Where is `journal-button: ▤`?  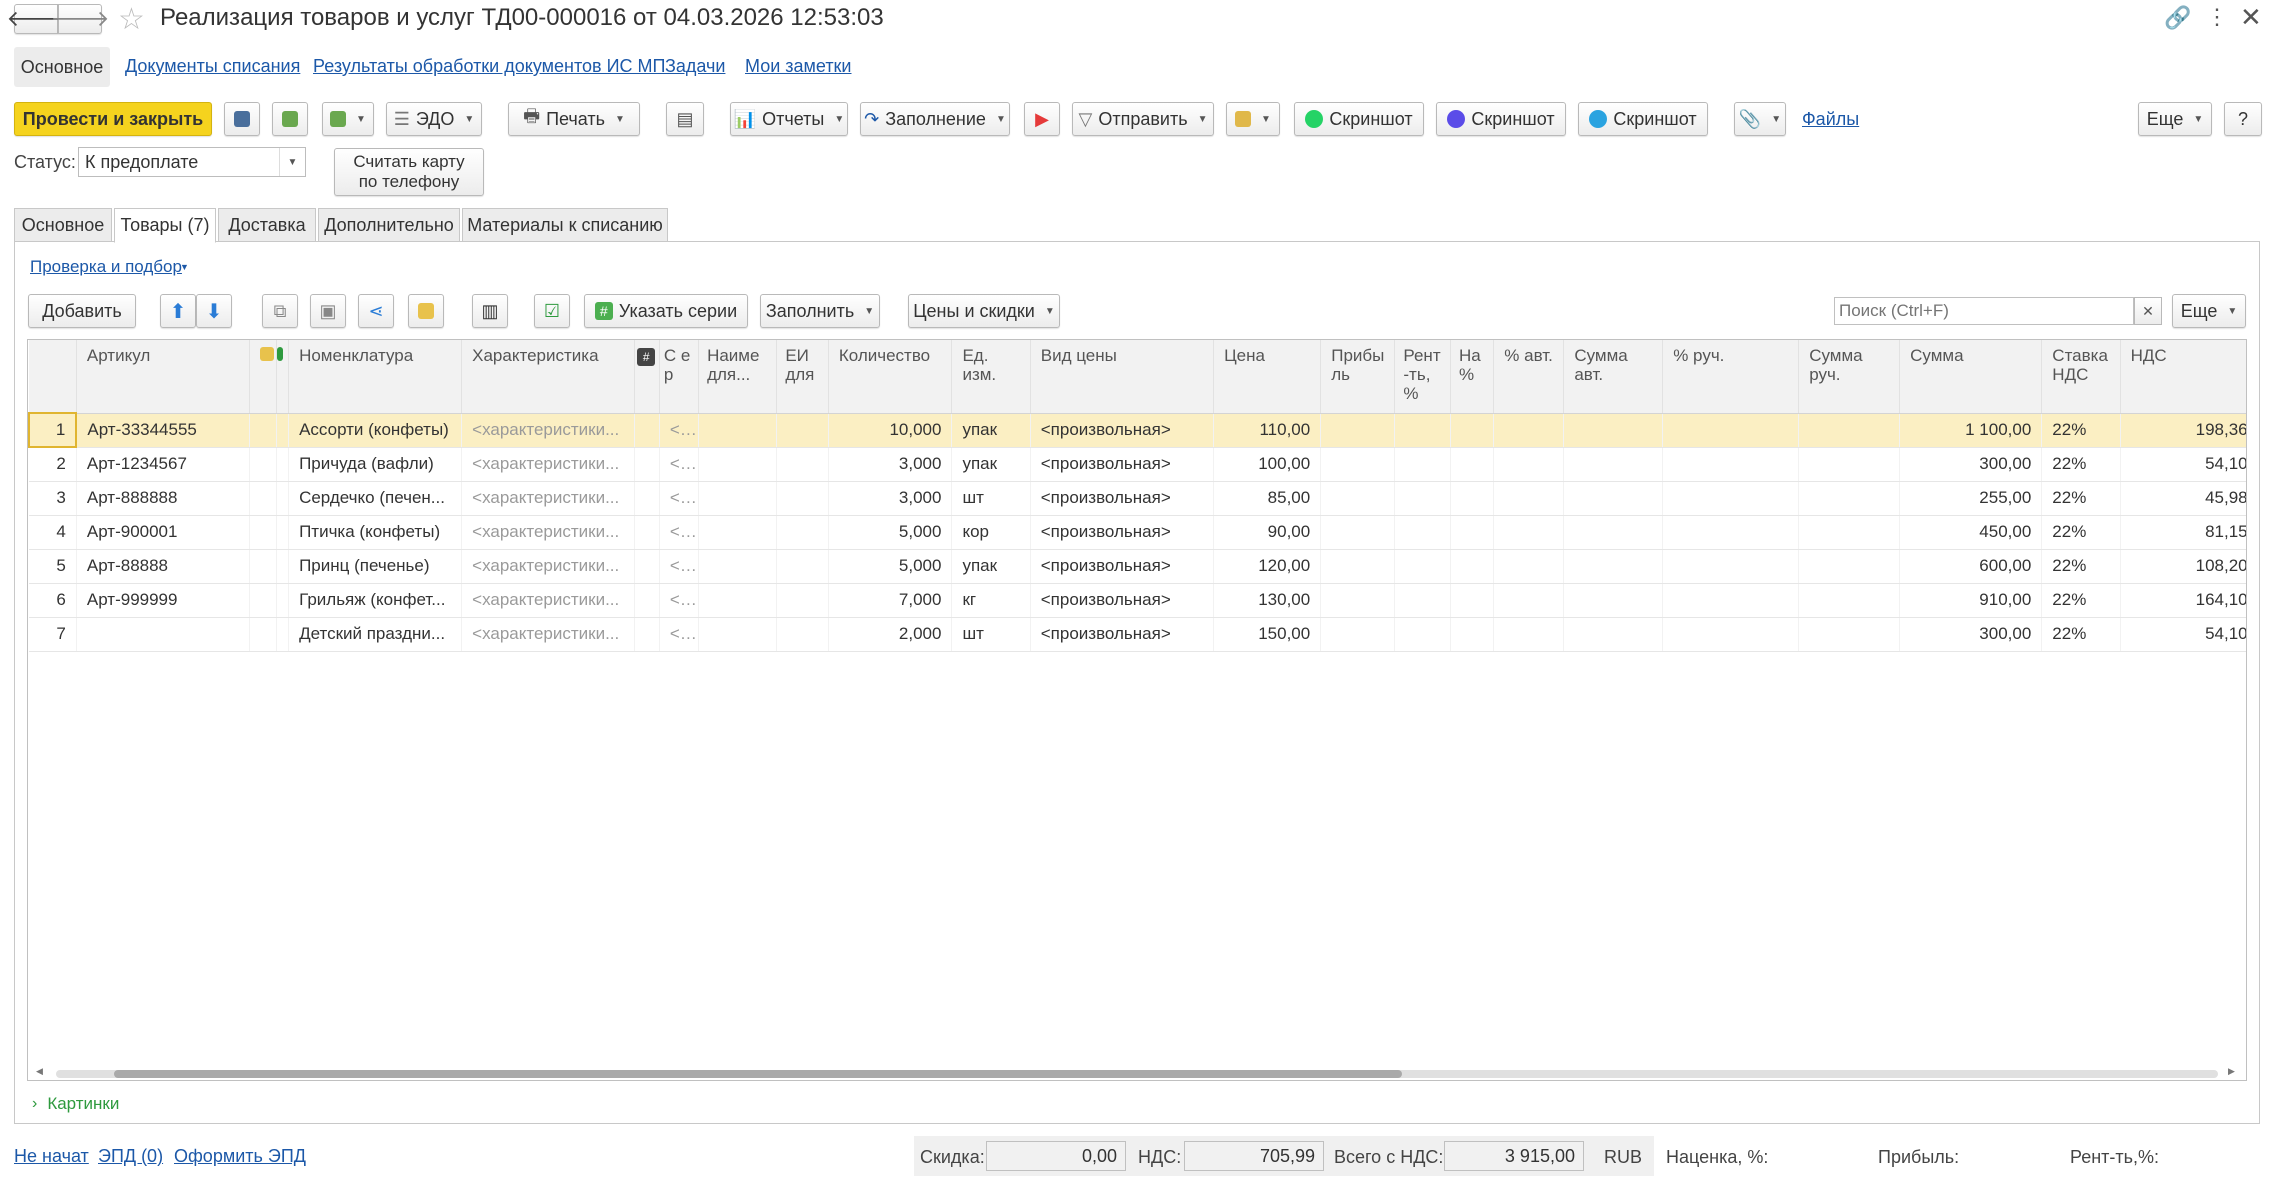 journal-button: ▤ is located at coordinates (685, 119).